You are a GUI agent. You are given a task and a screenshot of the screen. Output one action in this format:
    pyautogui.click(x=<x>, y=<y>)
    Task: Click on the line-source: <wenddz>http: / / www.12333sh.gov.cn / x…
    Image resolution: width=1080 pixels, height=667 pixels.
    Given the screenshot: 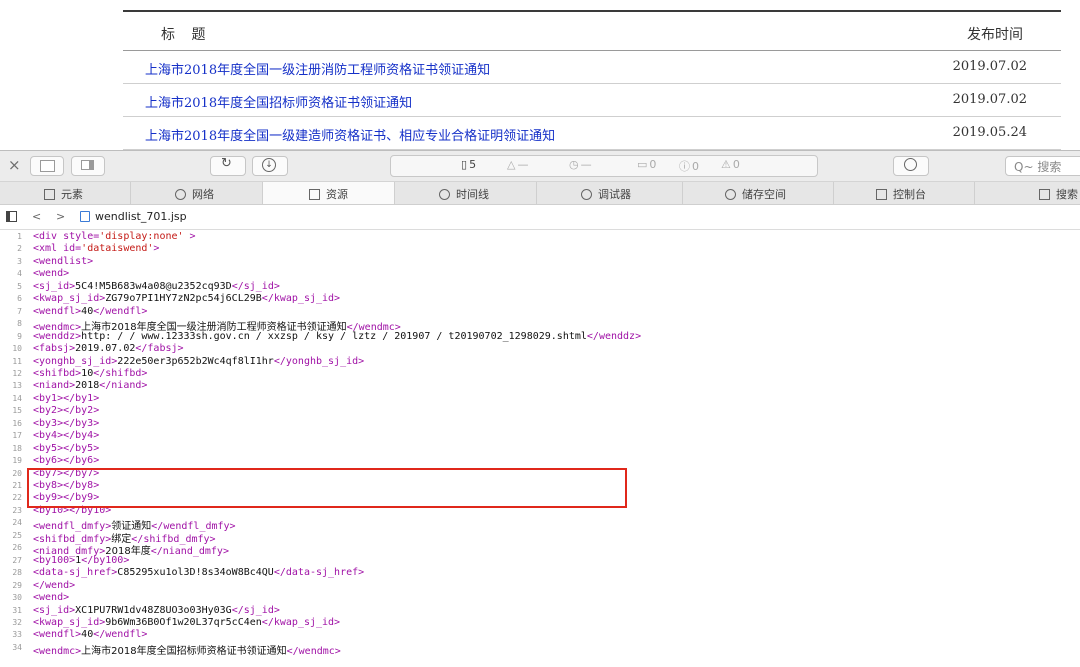 What is the action you would take?
    pyautogui.click(x=337, y=336)
    